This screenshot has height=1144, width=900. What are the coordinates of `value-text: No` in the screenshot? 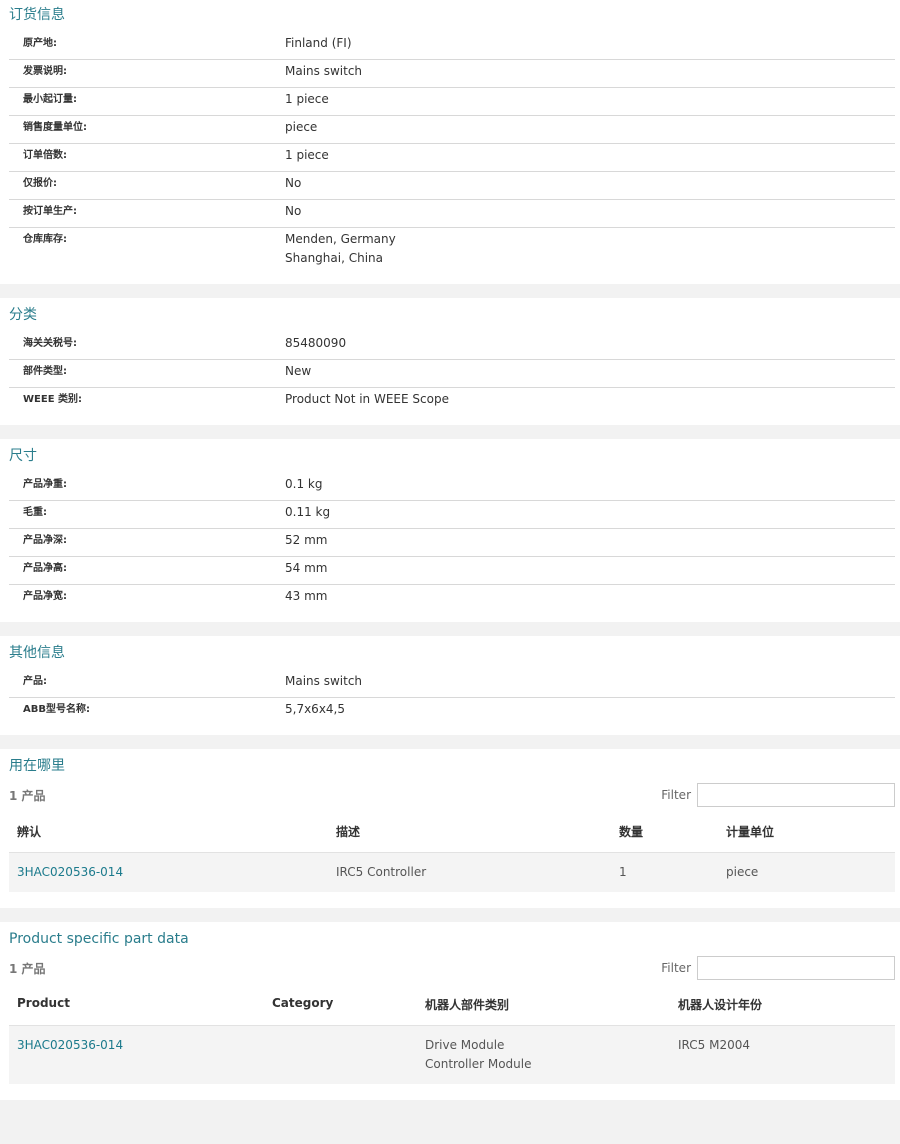 It's located at (293, 183).